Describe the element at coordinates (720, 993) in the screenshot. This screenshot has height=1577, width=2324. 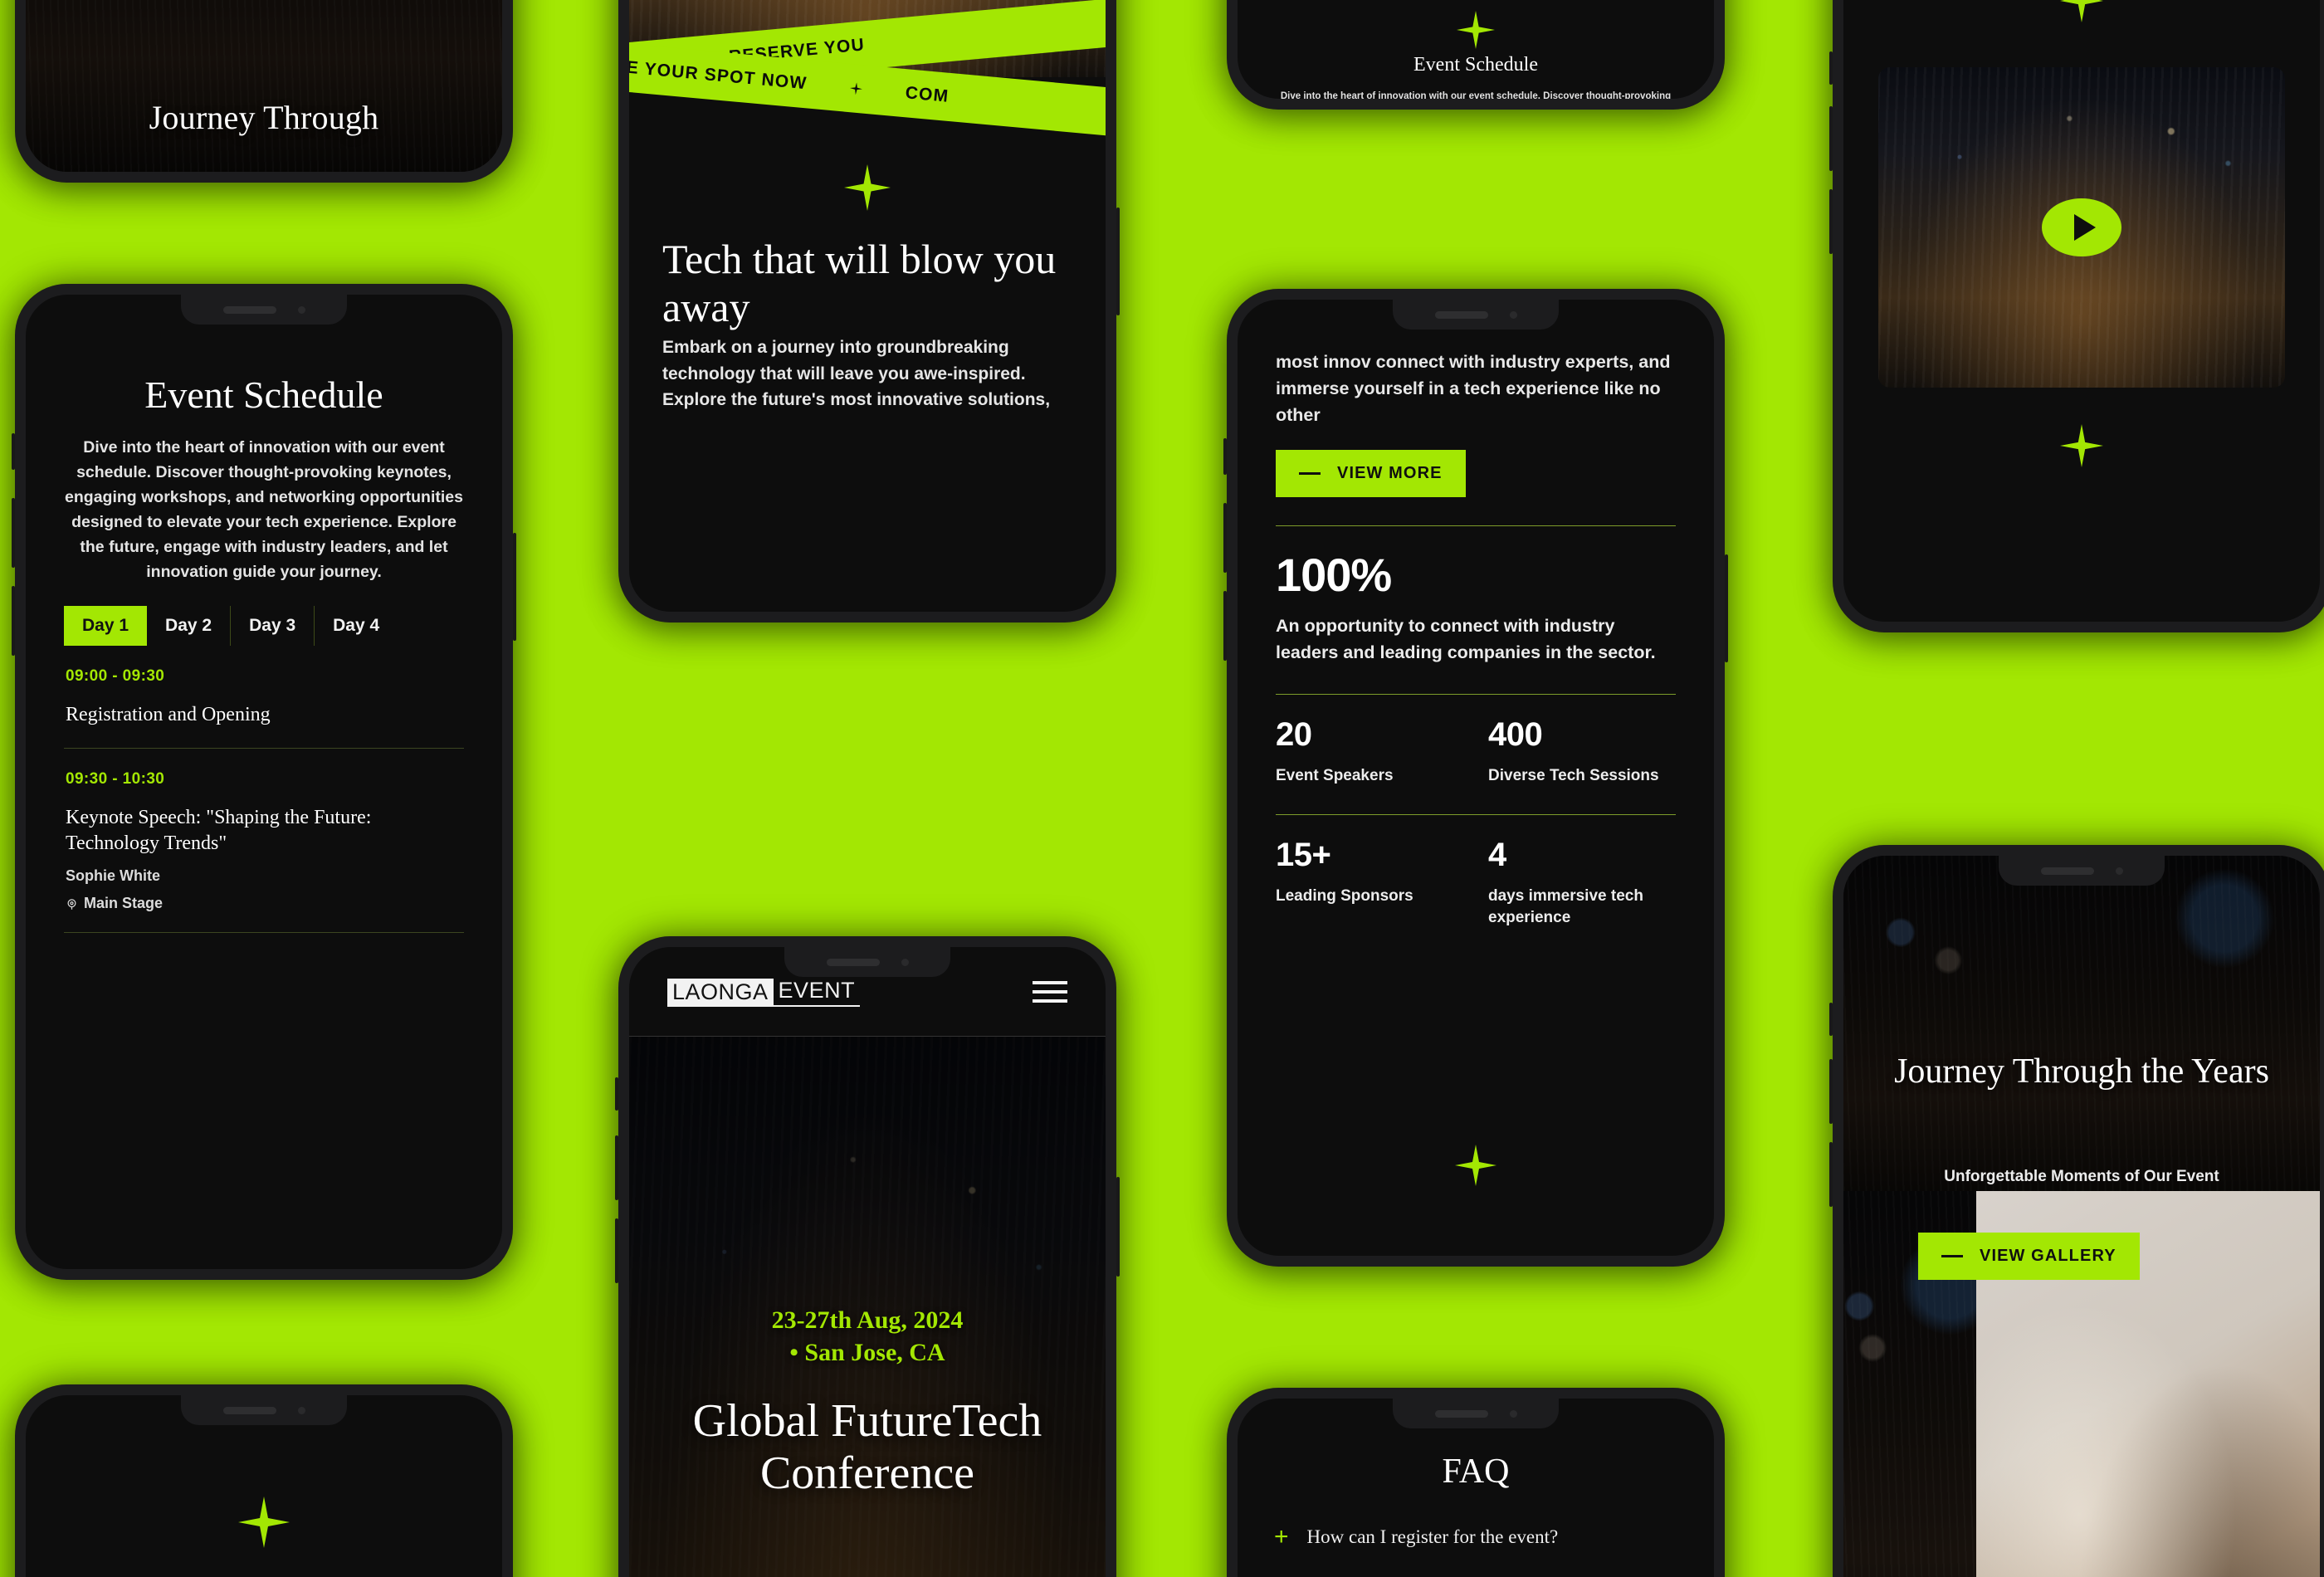
I see `logo-part-one: LAONGA` at that location.